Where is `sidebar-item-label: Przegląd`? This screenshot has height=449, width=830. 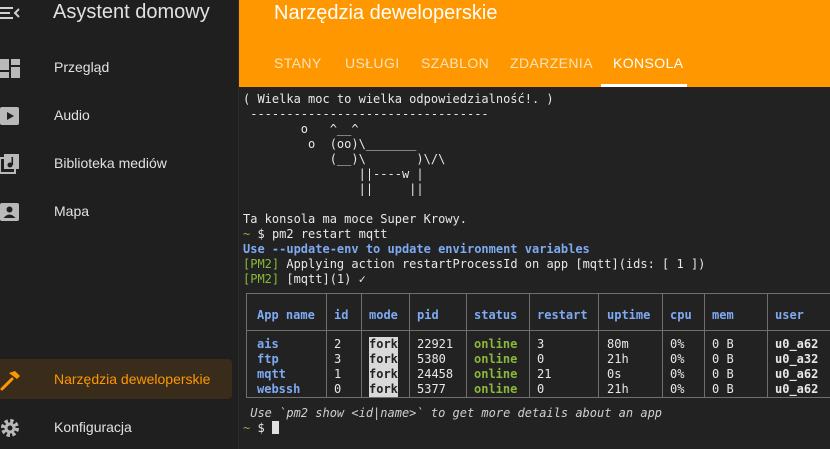 sidebar-item-label: Przegląd is located at coordinates (82, 67).